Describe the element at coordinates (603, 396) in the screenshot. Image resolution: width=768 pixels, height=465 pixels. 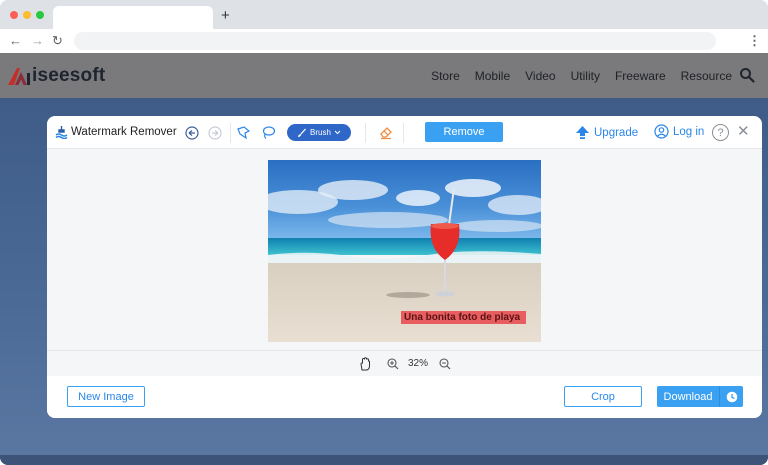
I see `crop-button: Crop` at that location.